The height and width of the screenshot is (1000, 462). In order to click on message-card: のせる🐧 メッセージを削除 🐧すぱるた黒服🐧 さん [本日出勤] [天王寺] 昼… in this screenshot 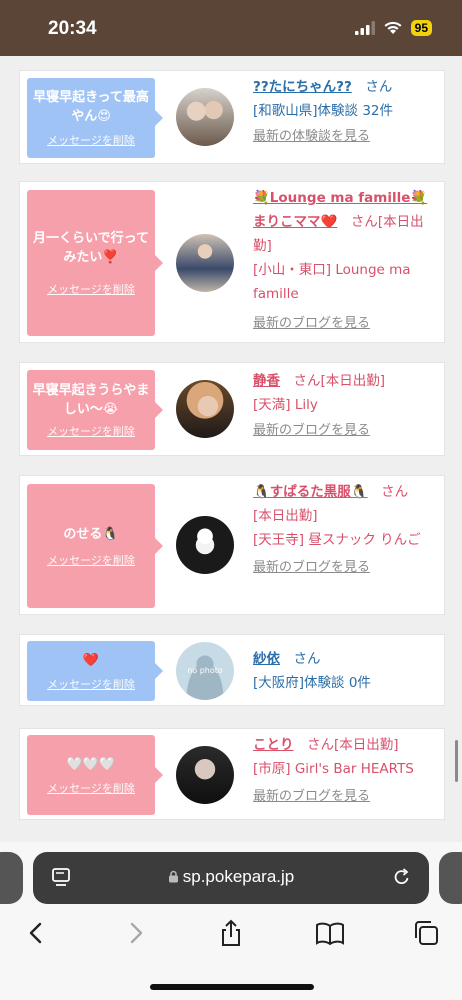, I will do `click(232, 545)`.